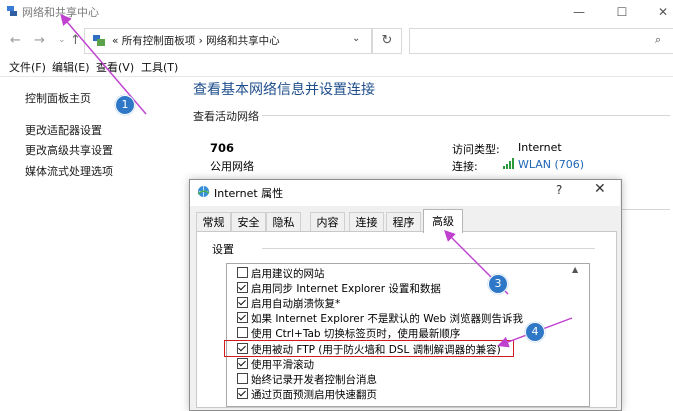 The image size is (673, 411). Describe the element at coordinates (535, 332) in the screenshot. I see `step-badge-4: 4` at that location.